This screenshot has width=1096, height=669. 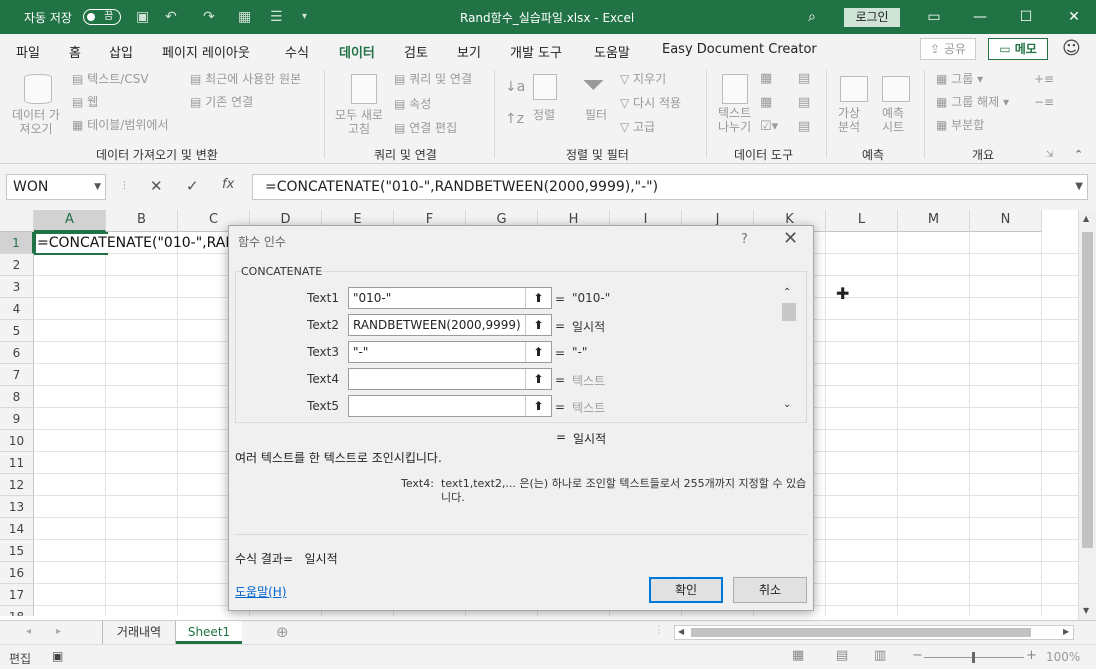 What do you see at coordinates (450, 352) in the screenshot?
I see `arg-input-text3: "-"` at bounding box center [450, 352].